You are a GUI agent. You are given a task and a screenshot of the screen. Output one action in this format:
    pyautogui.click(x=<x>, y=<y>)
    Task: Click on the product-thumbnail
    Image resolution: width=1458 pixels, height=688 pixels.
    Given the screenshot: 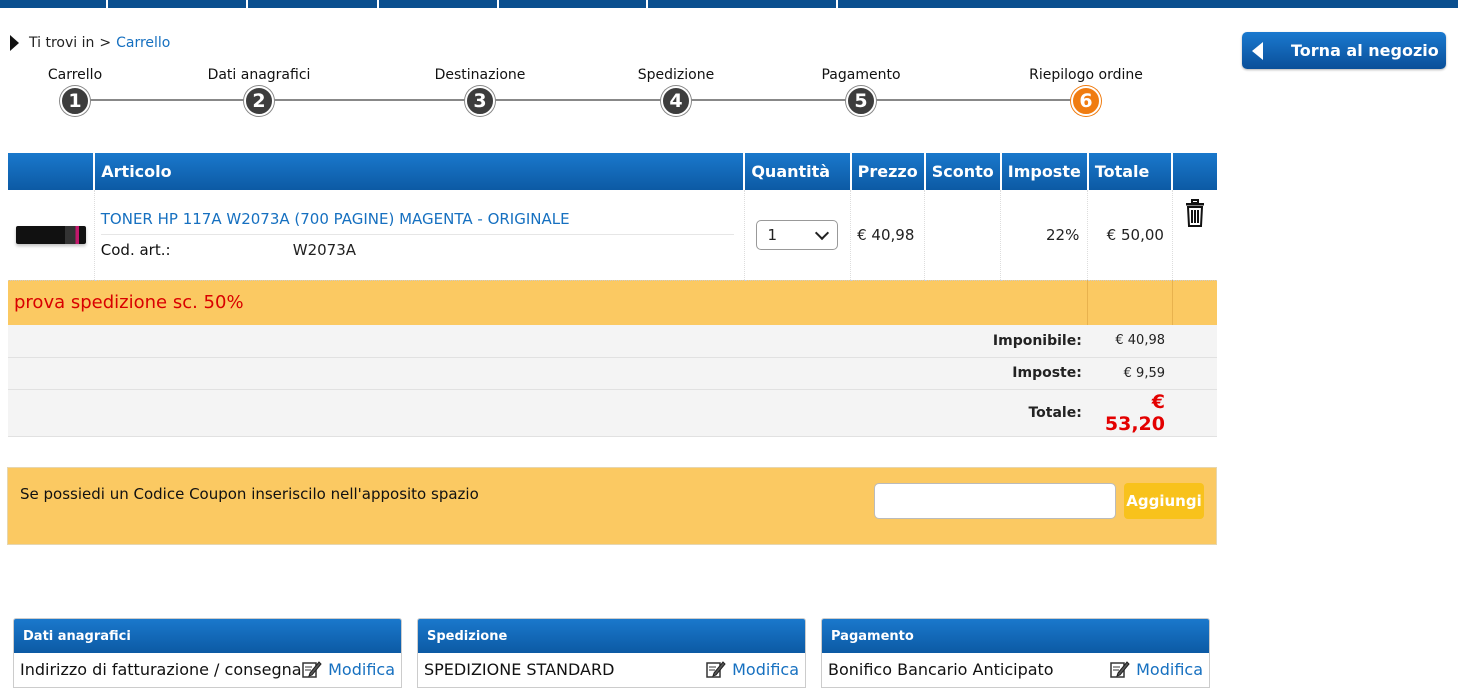 What is the action you would take?
    pyautogui.click(x=50, y=234)
    